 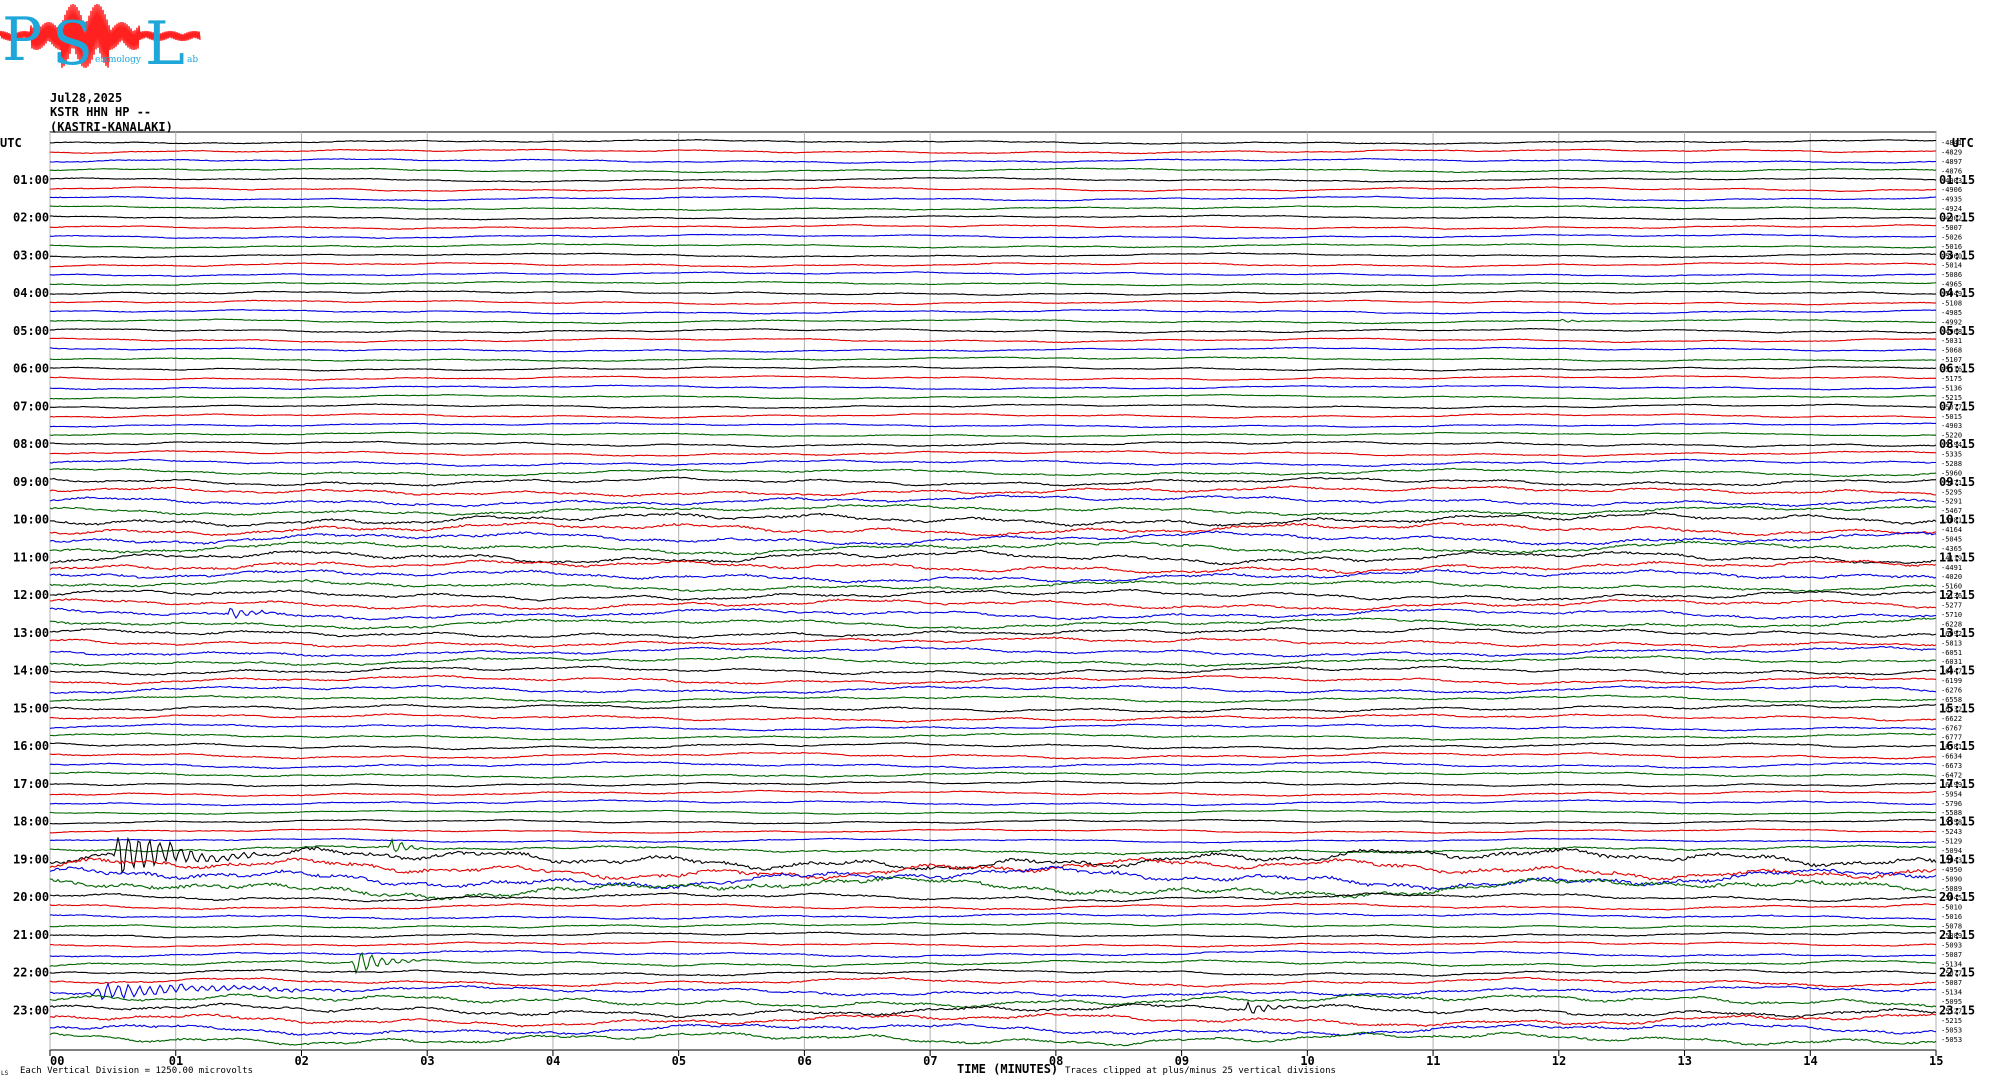 I want to click on trace-mean-label: -5136, so click(x=1951, y=388).